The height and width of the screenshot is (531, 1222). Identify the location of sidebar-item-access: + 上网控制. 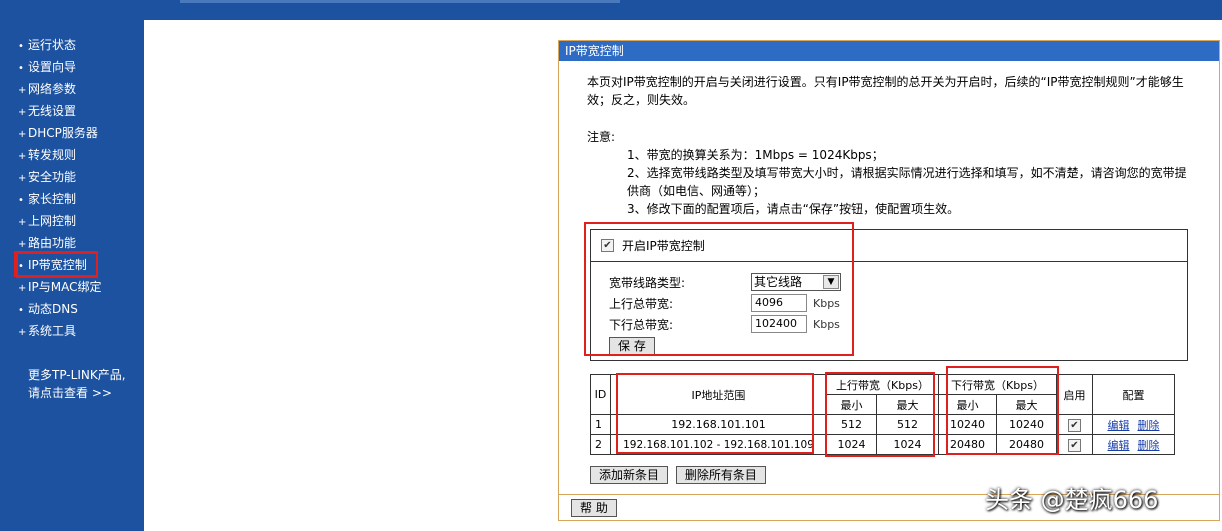
(60, 221).